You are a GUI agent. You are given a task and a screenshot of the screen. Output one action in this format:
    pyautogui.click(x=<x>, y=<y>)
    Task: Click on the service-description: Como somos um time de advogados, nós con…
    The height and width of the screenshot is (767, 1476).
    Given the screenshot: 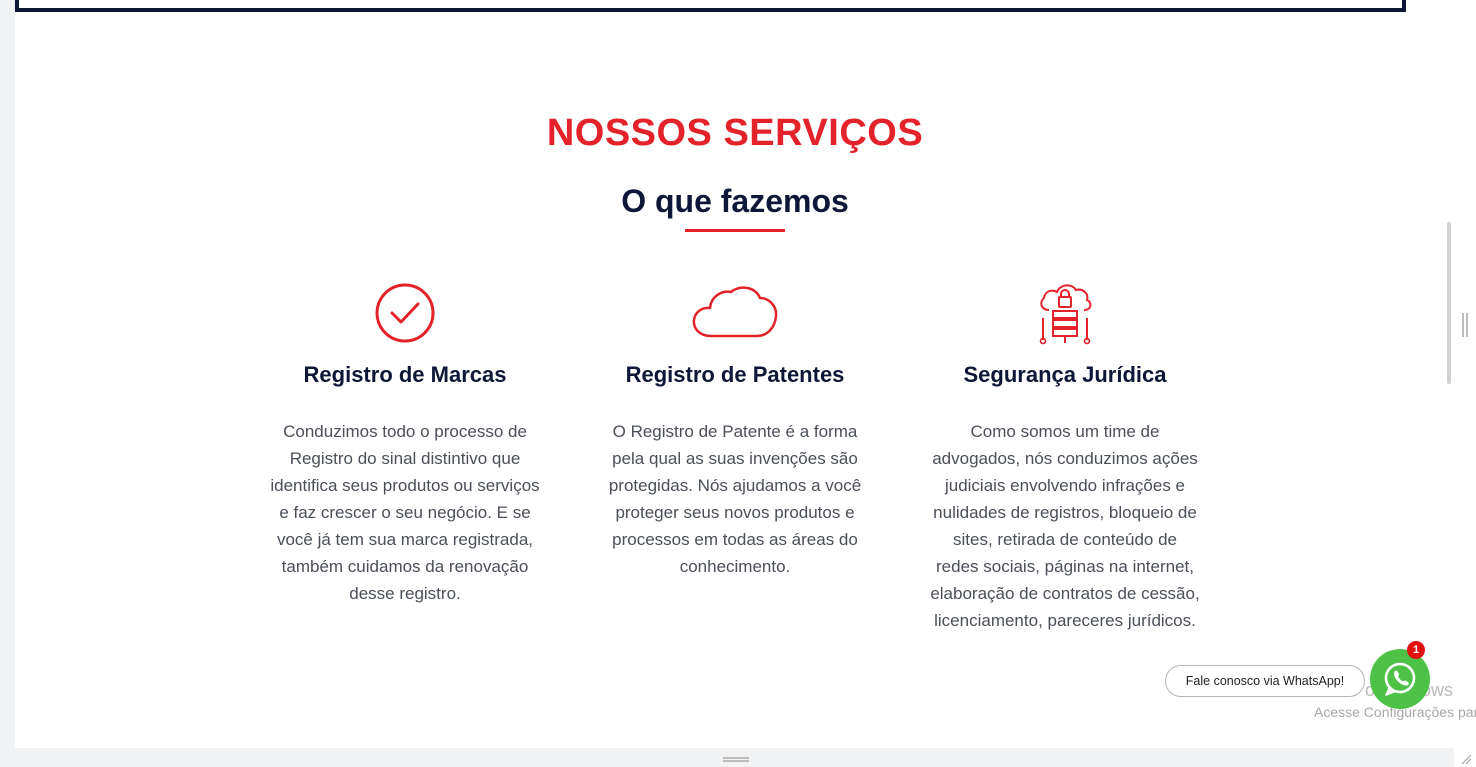 What is the action you would take?
    pyautogui.click(x=1065, y=526)
    